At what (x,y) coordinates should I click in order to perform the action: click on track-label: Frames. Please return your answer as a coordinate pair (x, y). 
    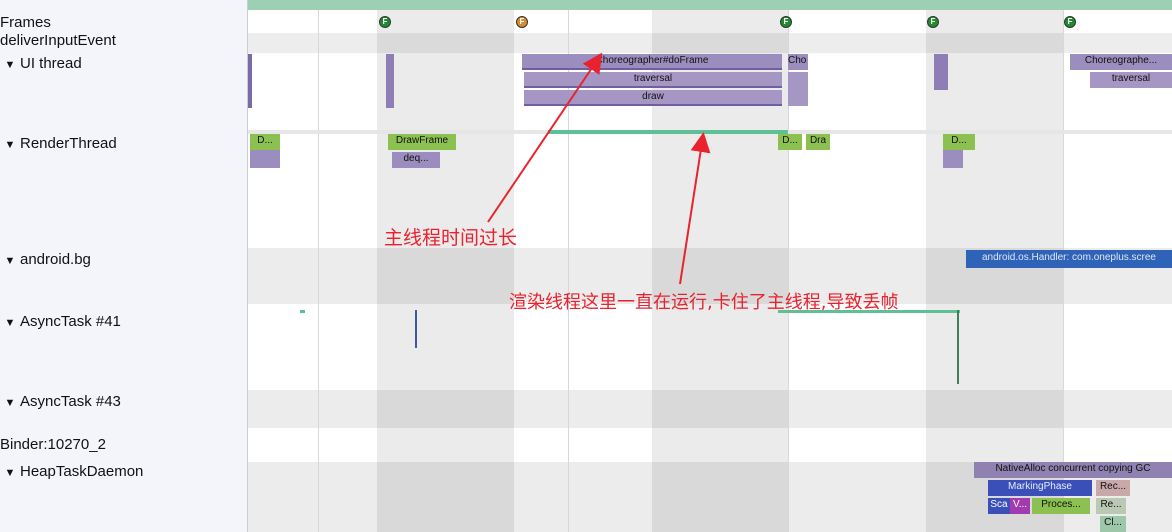
    Looking at the image, I should click on (25, 22).